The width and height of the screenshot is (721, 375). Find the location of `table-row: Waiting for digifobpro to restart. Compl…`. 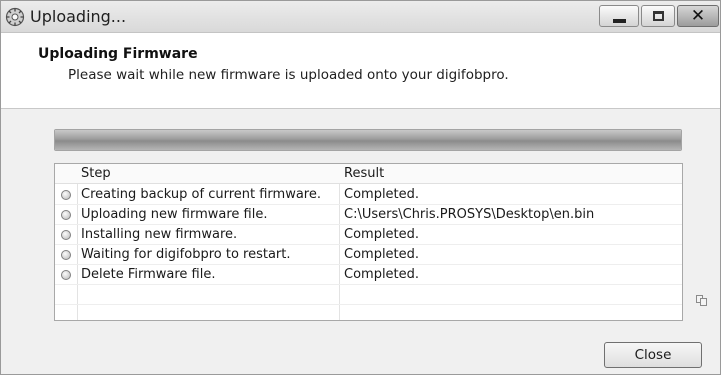

table-row: Waiting for digifobpro to restart. Compl… is located at coordinates (368, 255).